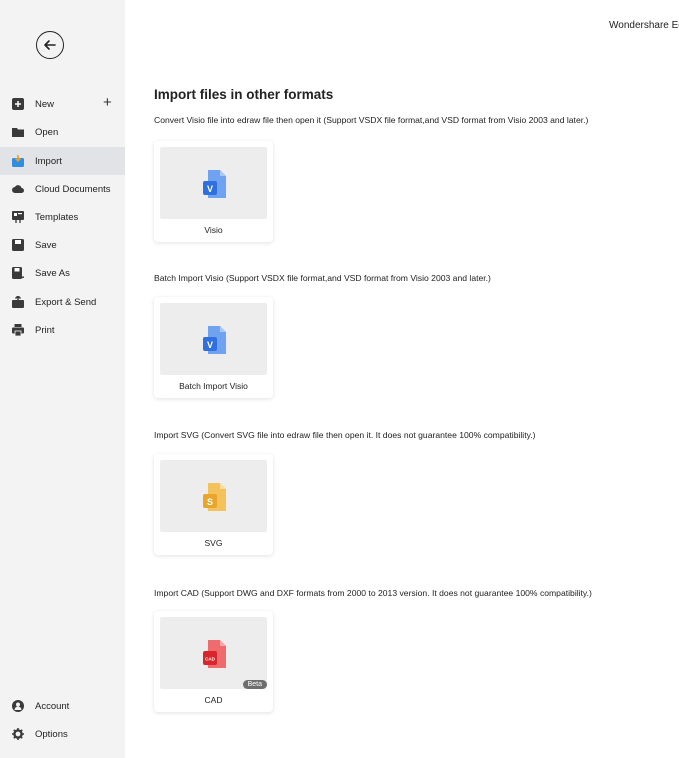  I want to click on cad-file-icon: CAD, so click(214, 654).